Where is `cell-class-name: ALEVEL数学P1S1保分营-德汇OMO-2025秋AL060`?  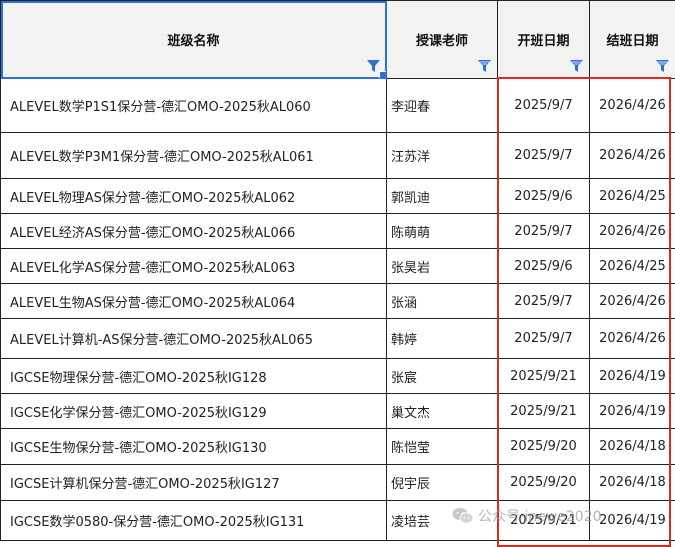 cell-class-name: ALEVEL数学P1S1保分营-德汇OMO-2025秋AL060 is located at coordinates (194, 106).